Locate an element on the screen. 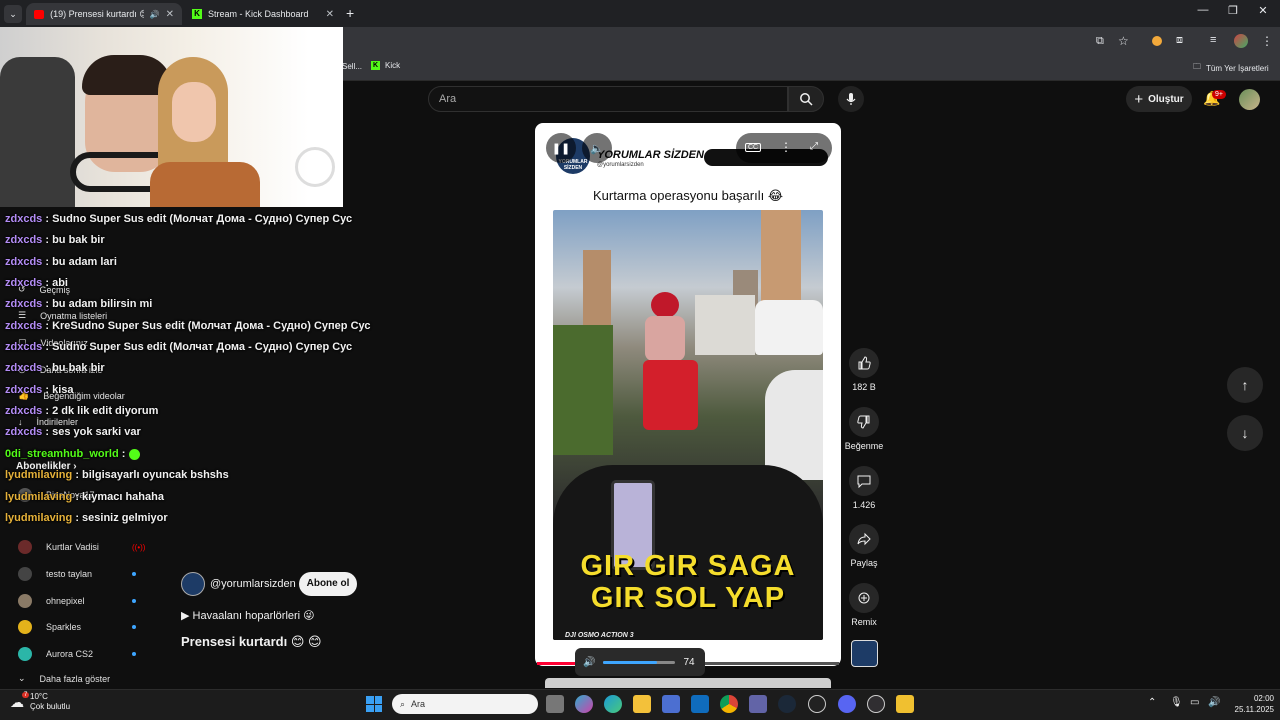 This screenshot has height=720, width=1280. chat-text: : bu bak bir is located at coordinates (75, 368).